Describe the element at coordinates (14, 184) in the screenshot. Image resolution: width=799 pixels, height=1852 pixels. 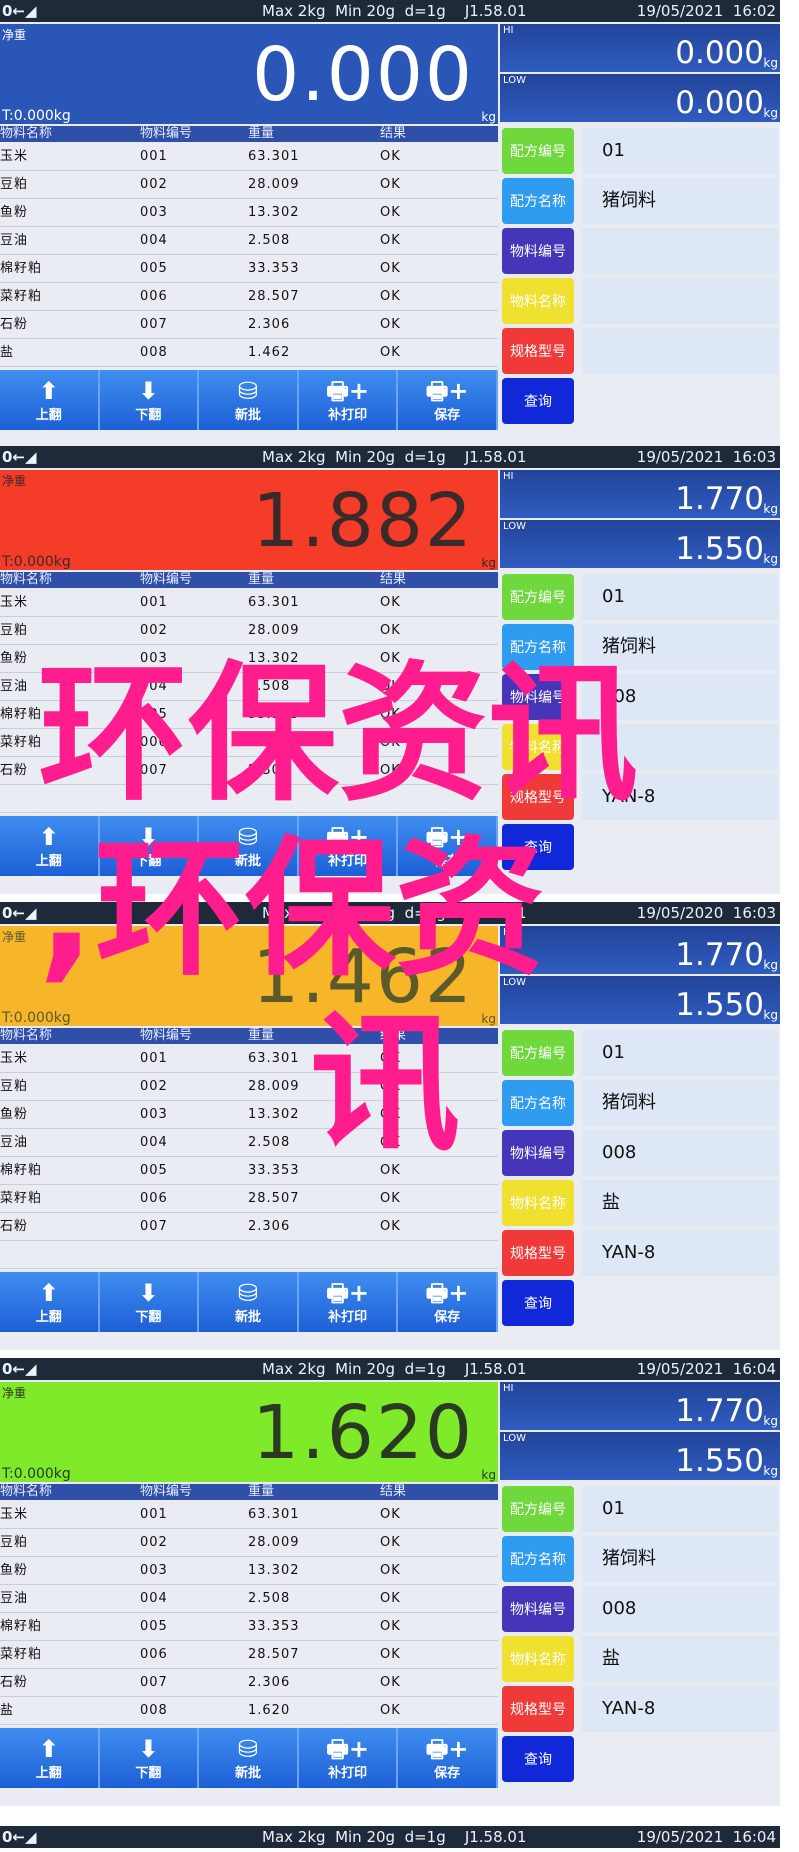
I see `cell-name: 豆粕` at that location.